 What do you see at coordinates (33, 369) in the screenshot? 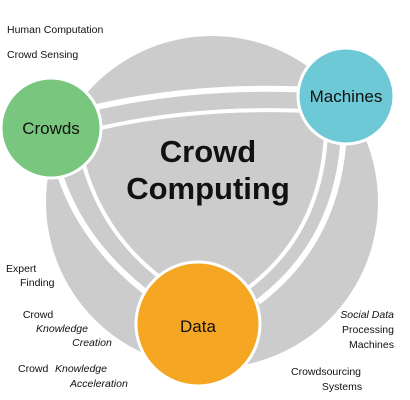
I see `annotation-crowd-knowledge-acceleration-1a: Crowd` at bounding box center [33, 369].